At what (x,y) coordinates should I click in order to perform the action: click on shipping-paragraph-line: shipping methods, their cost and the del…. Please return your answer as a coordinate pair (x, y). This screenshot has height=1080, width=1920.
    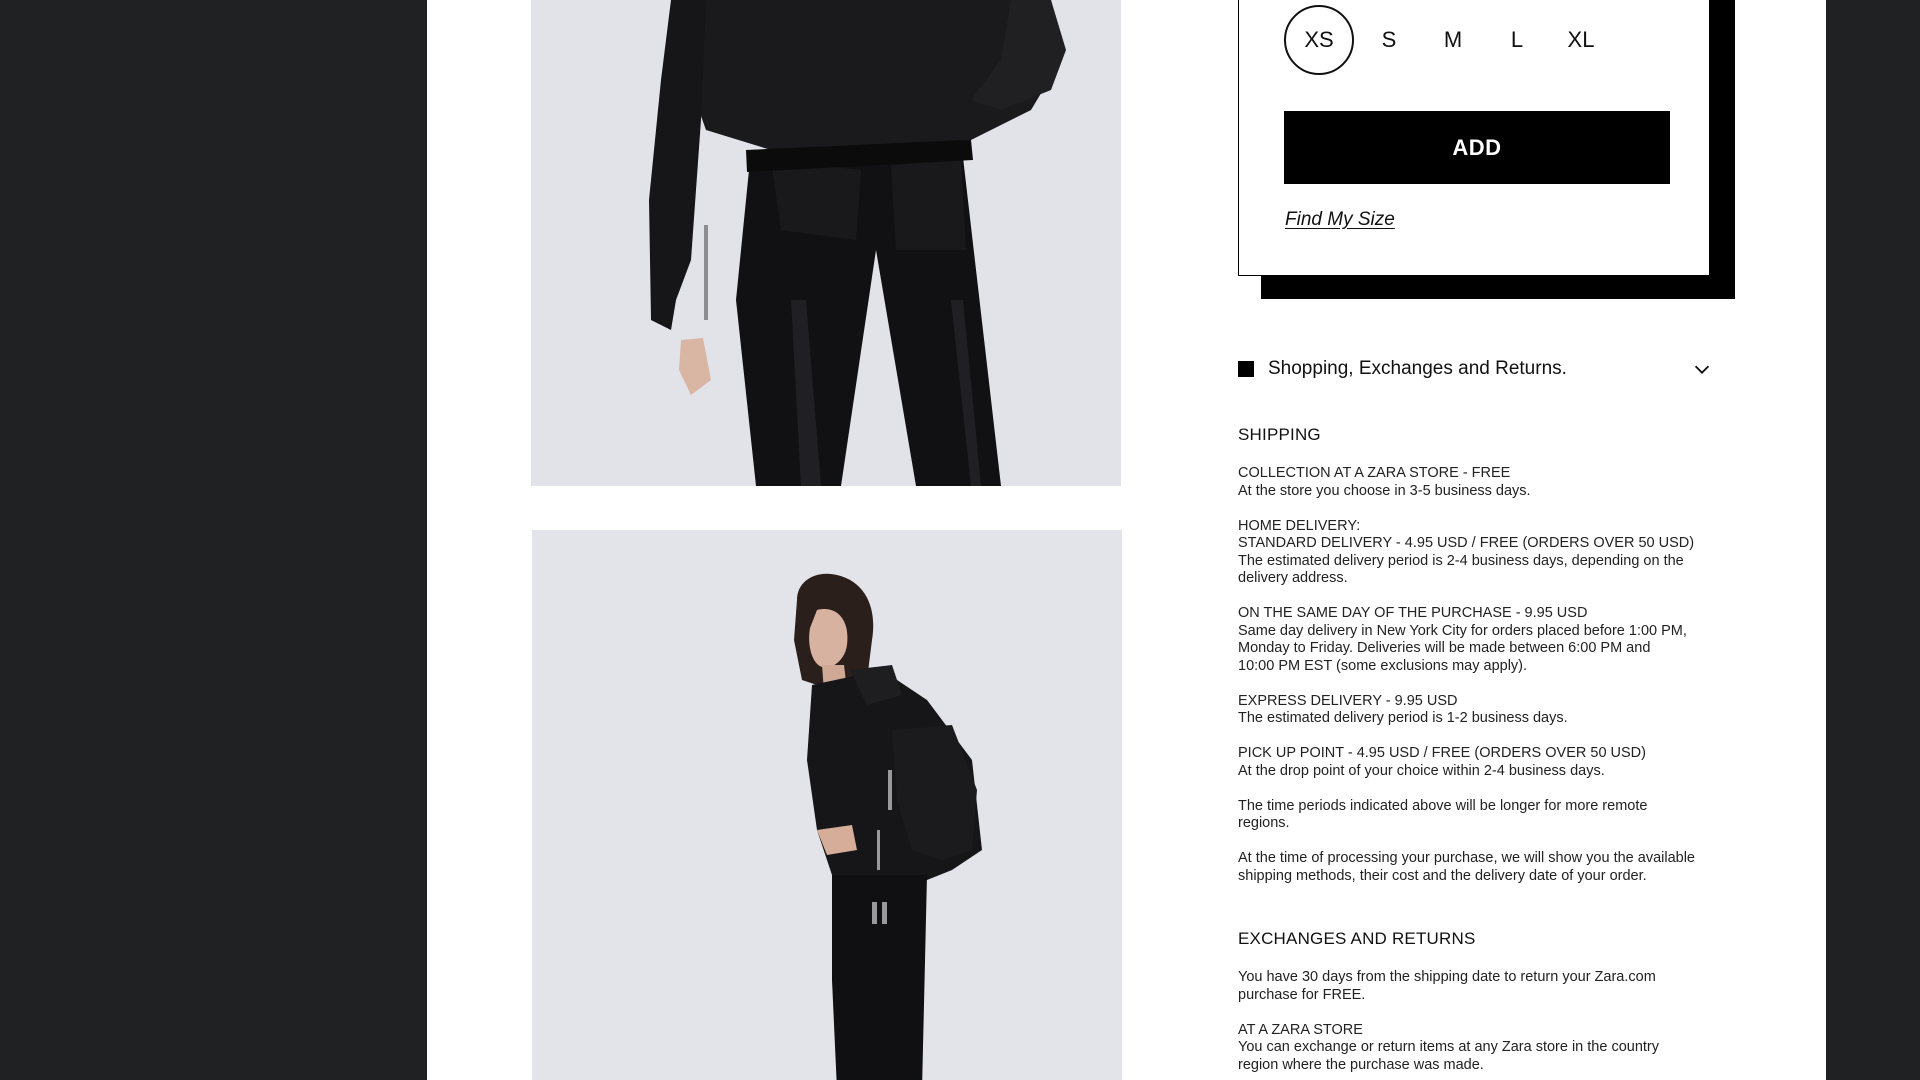
    Looking at the image, I should click on (1442, 875).